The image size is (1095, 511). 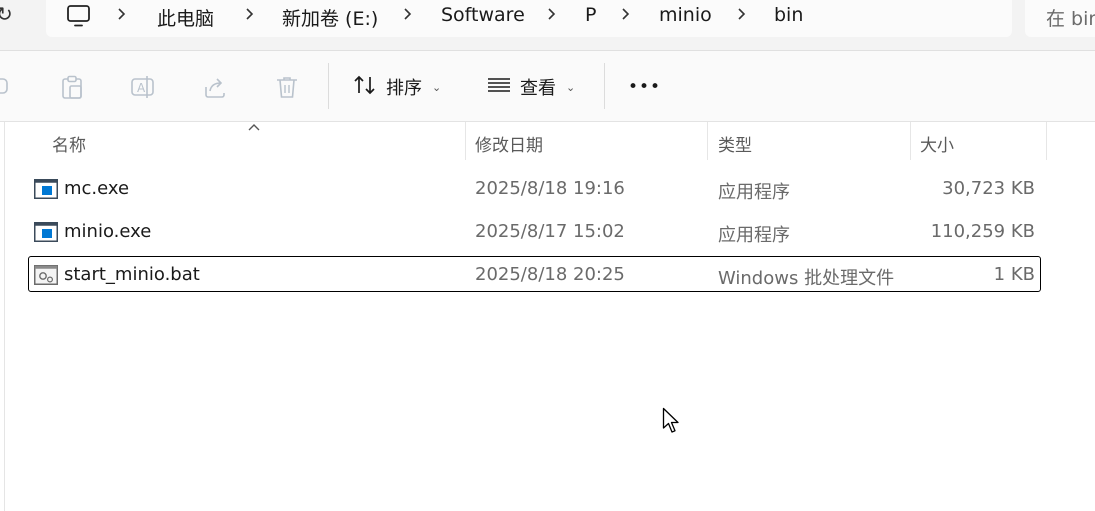 I want to click on view-button: 查看 ⌄, so click(x=530, y=87).